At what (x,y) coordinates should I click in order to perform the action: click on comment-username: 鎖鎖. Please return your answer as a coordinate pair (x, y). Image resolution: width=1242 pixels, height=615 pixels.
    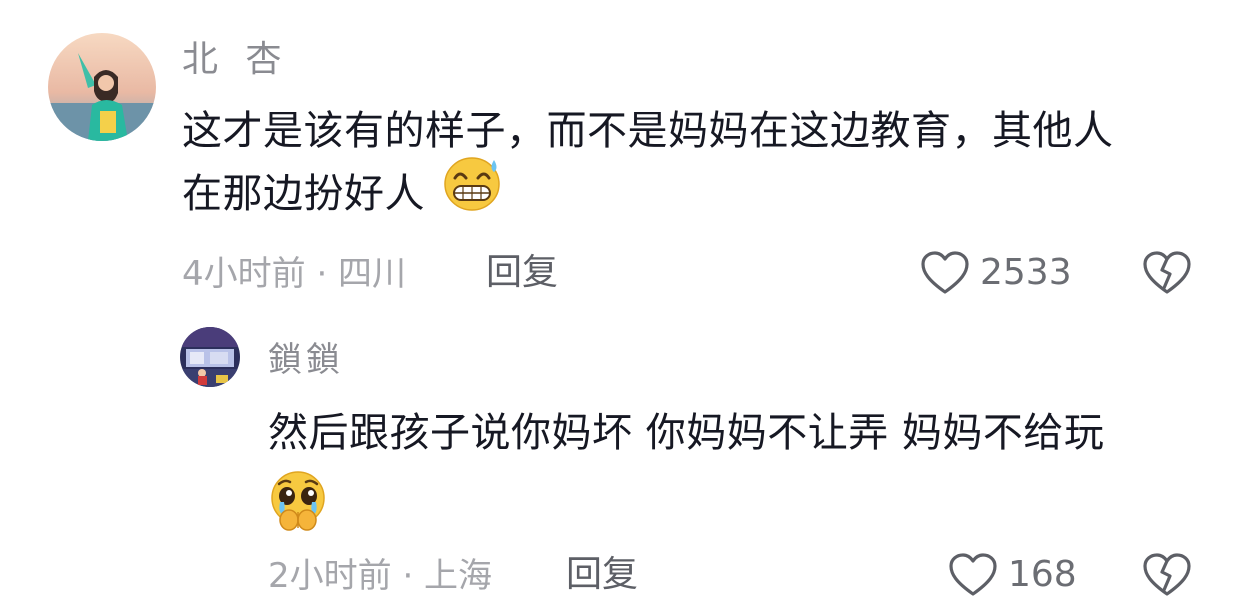
    Looking at the image, I should click on (306, 360).